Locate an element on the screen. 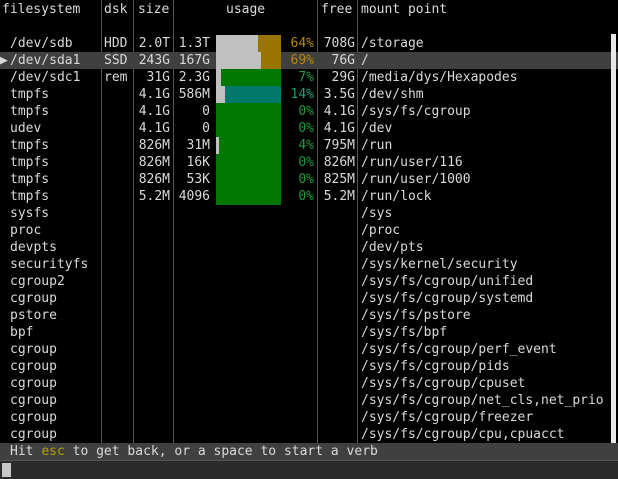 Image resolution: width=618 pixels, height=479 pixels. filesystem-name: cgroup2 is located at coordinates (37, 281).